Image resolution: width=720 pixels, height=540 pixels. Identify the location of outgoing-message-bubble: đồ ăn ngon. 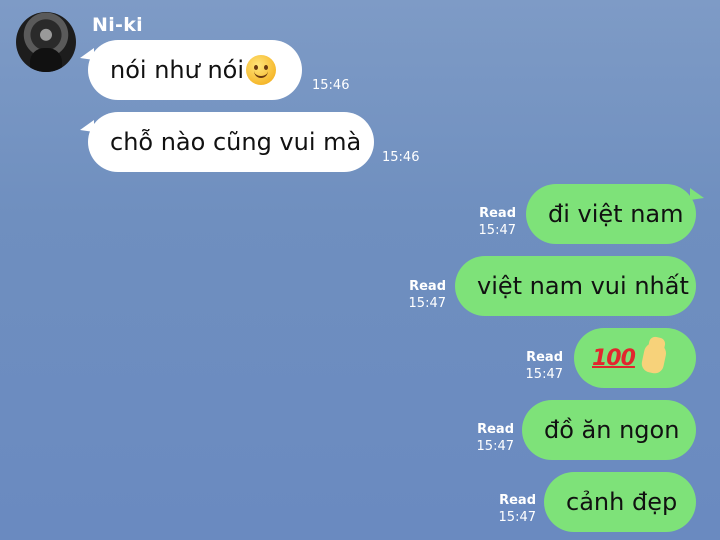
(609, 430).